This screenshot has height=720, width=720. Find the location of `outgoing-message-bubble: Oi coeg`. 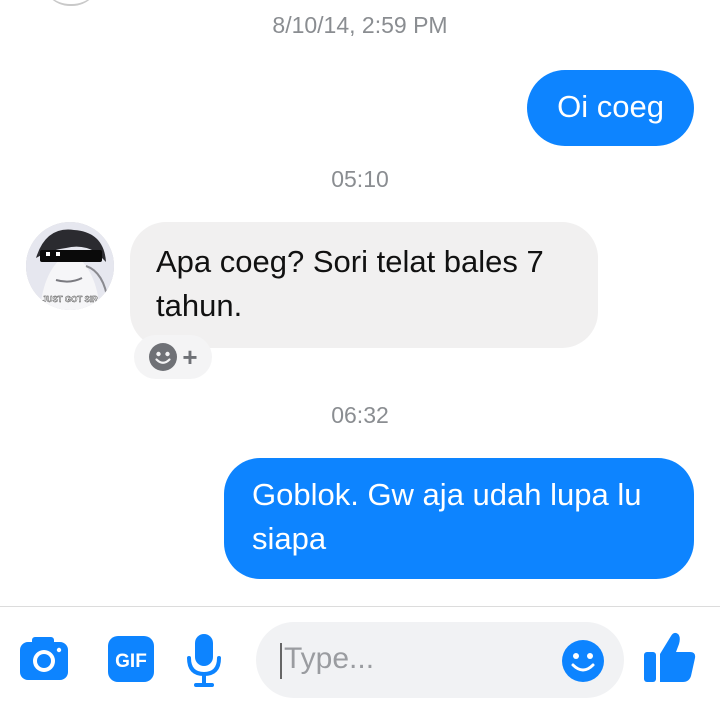

outgoing-message-bubble: Oi coeg is located at coordinates (610, 108).